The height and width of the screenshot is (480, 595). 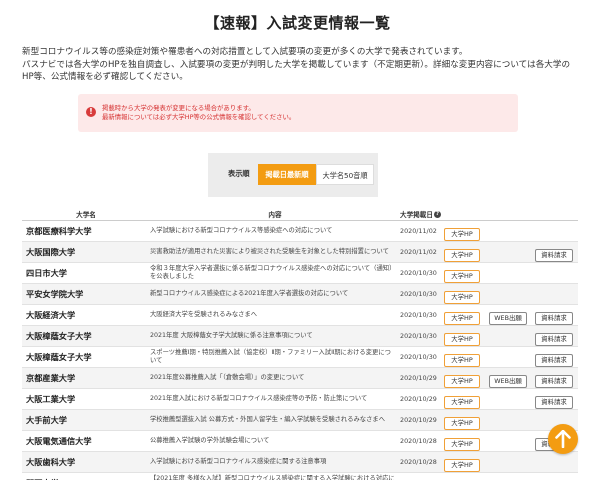 What do you see at coordinates (422, 441) in the screenshot?
I see `posted-date: 2020/10/28` at bounding box center [422, 441].